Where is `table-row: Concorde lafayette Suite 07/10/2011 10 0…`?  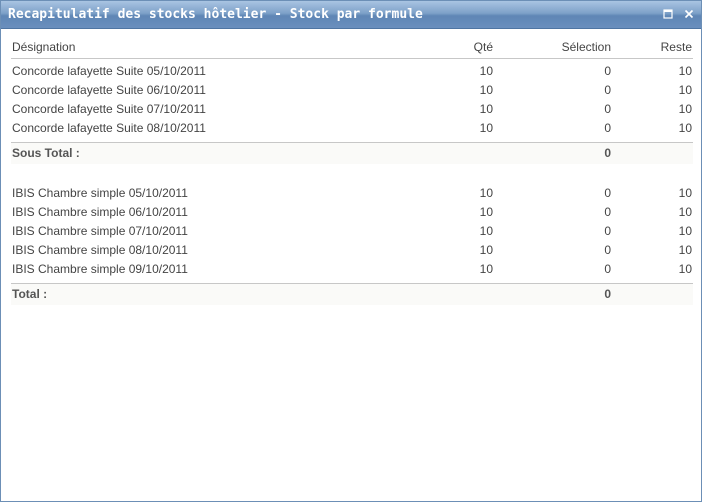 table-row: Concorde lafayette Suite 07/10/2011 10 0… is located at coordinates (352, 109).